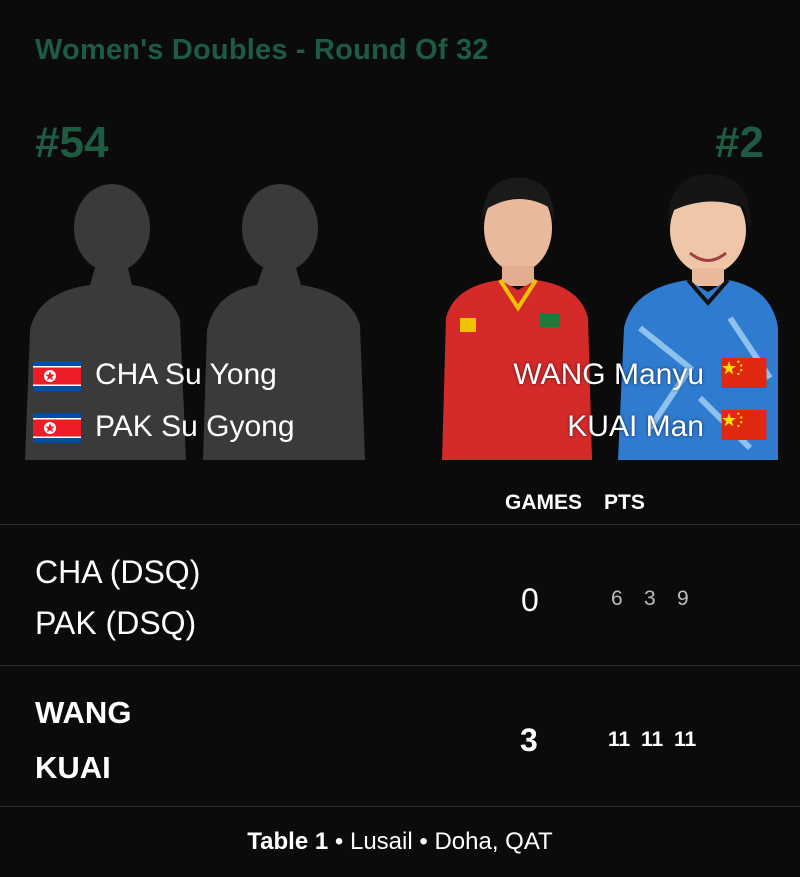  What do you see at coordinates (608, 374) in the screenshot?
I see `right-player-1-name: WANG Manyu` at bounding box center [608, 374].